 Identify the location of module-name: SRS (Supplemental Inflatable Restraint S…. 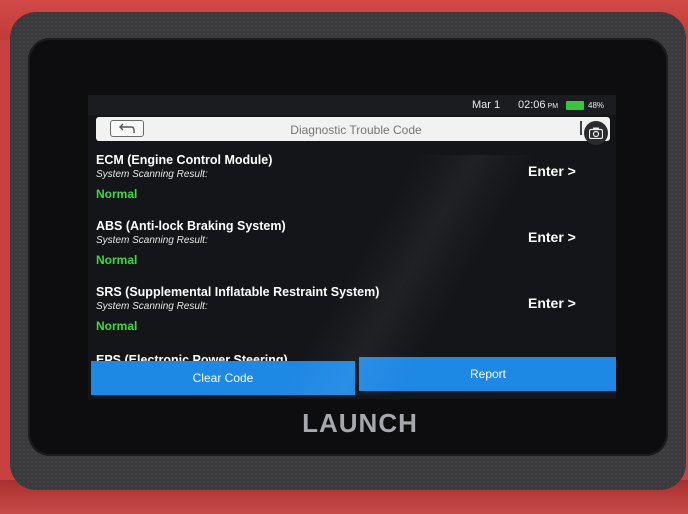
(238, 292).